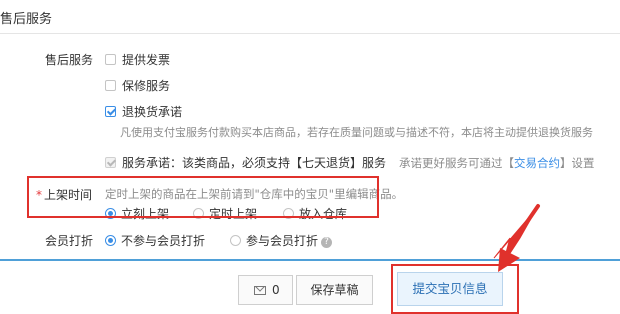  What do you see at coordinates (334, 290) in the screenshot?
I see `save-draft-button: 保存草稿` at bounding box center [334, 290].